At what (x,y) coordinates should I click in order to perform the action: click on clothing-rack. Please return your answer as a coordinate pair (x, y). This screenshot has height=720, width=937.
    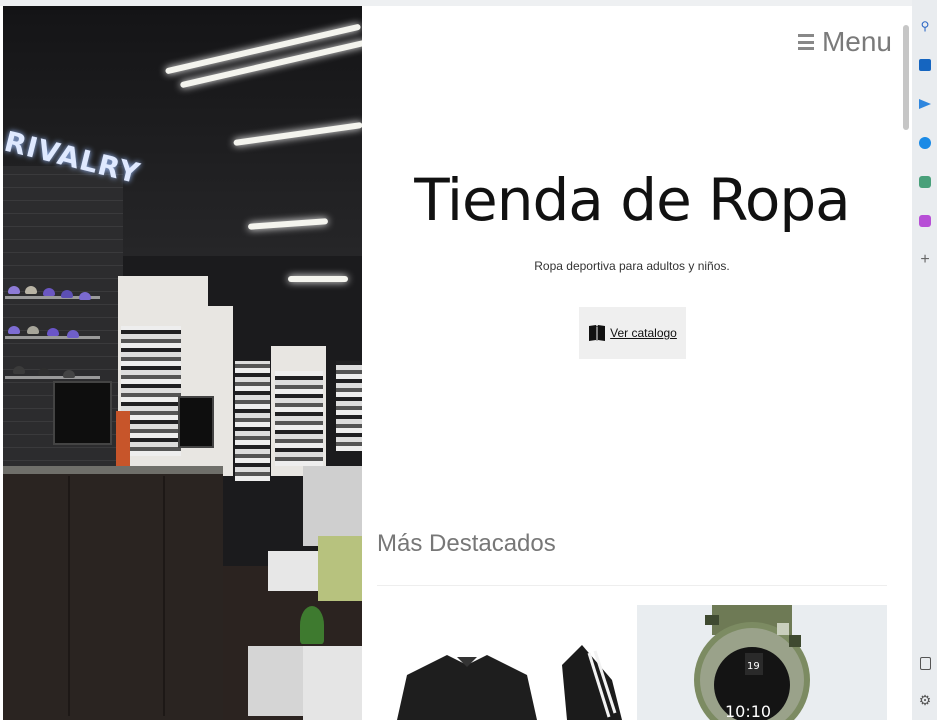
    Looking at the image, I should click on (332, 506).